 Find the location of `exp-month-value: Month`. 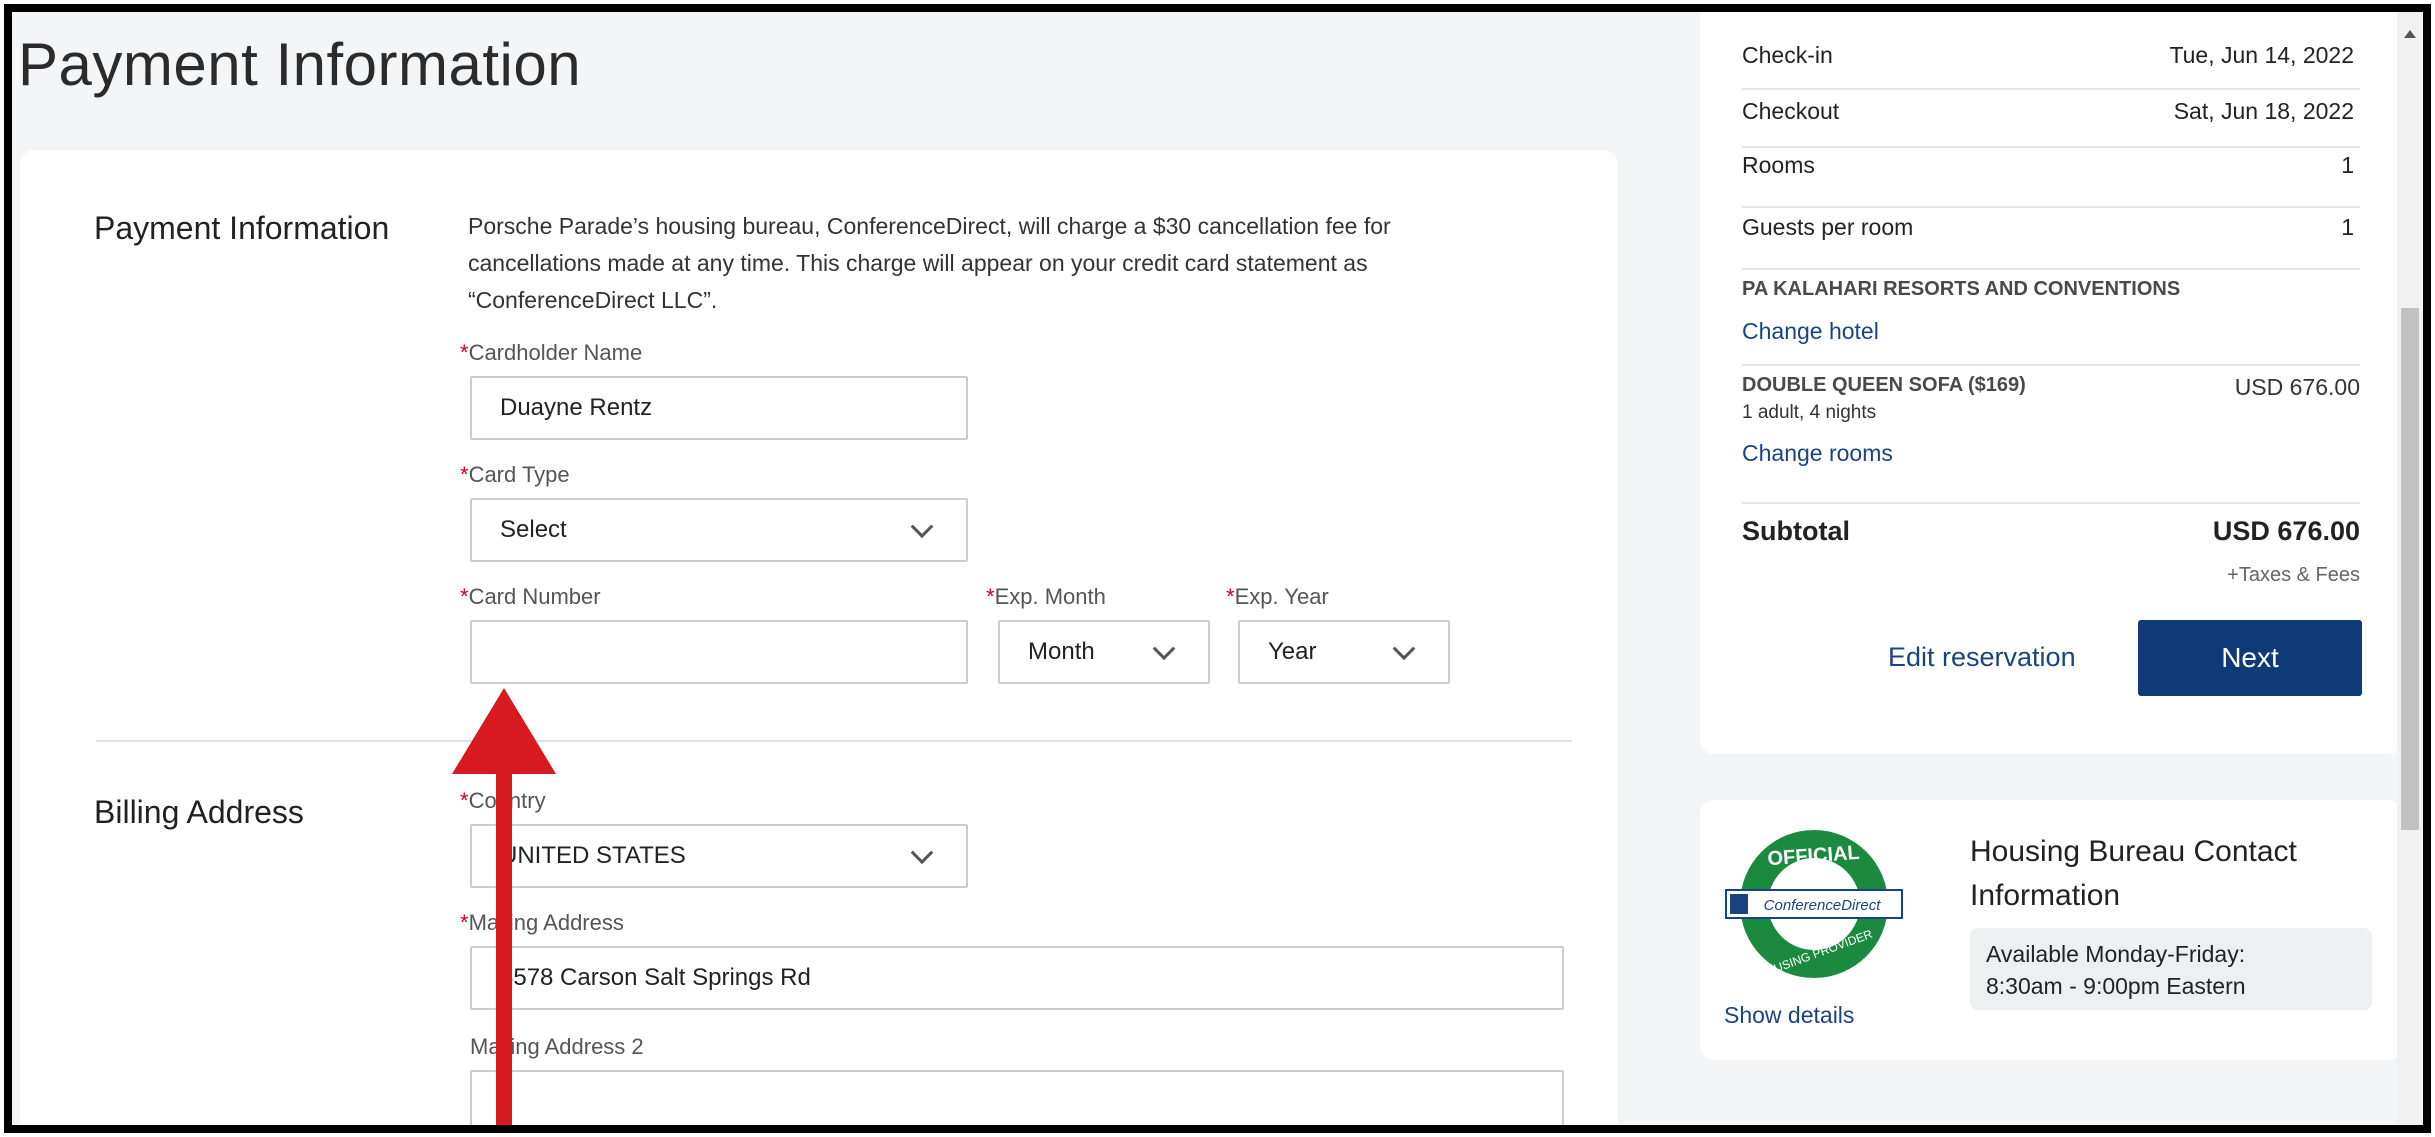

exp-month-value: Month is located at coordinates (1061, 651).